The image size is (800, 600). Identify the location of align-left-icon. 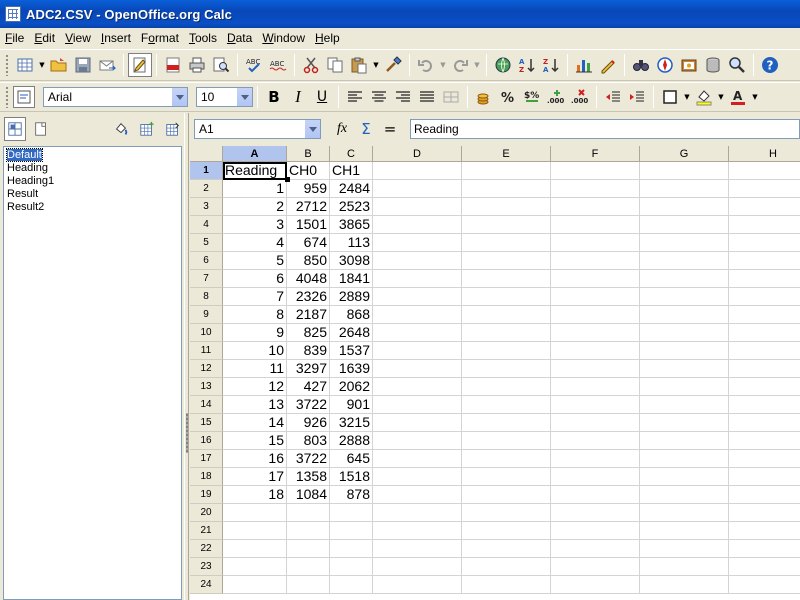
(355, 97).